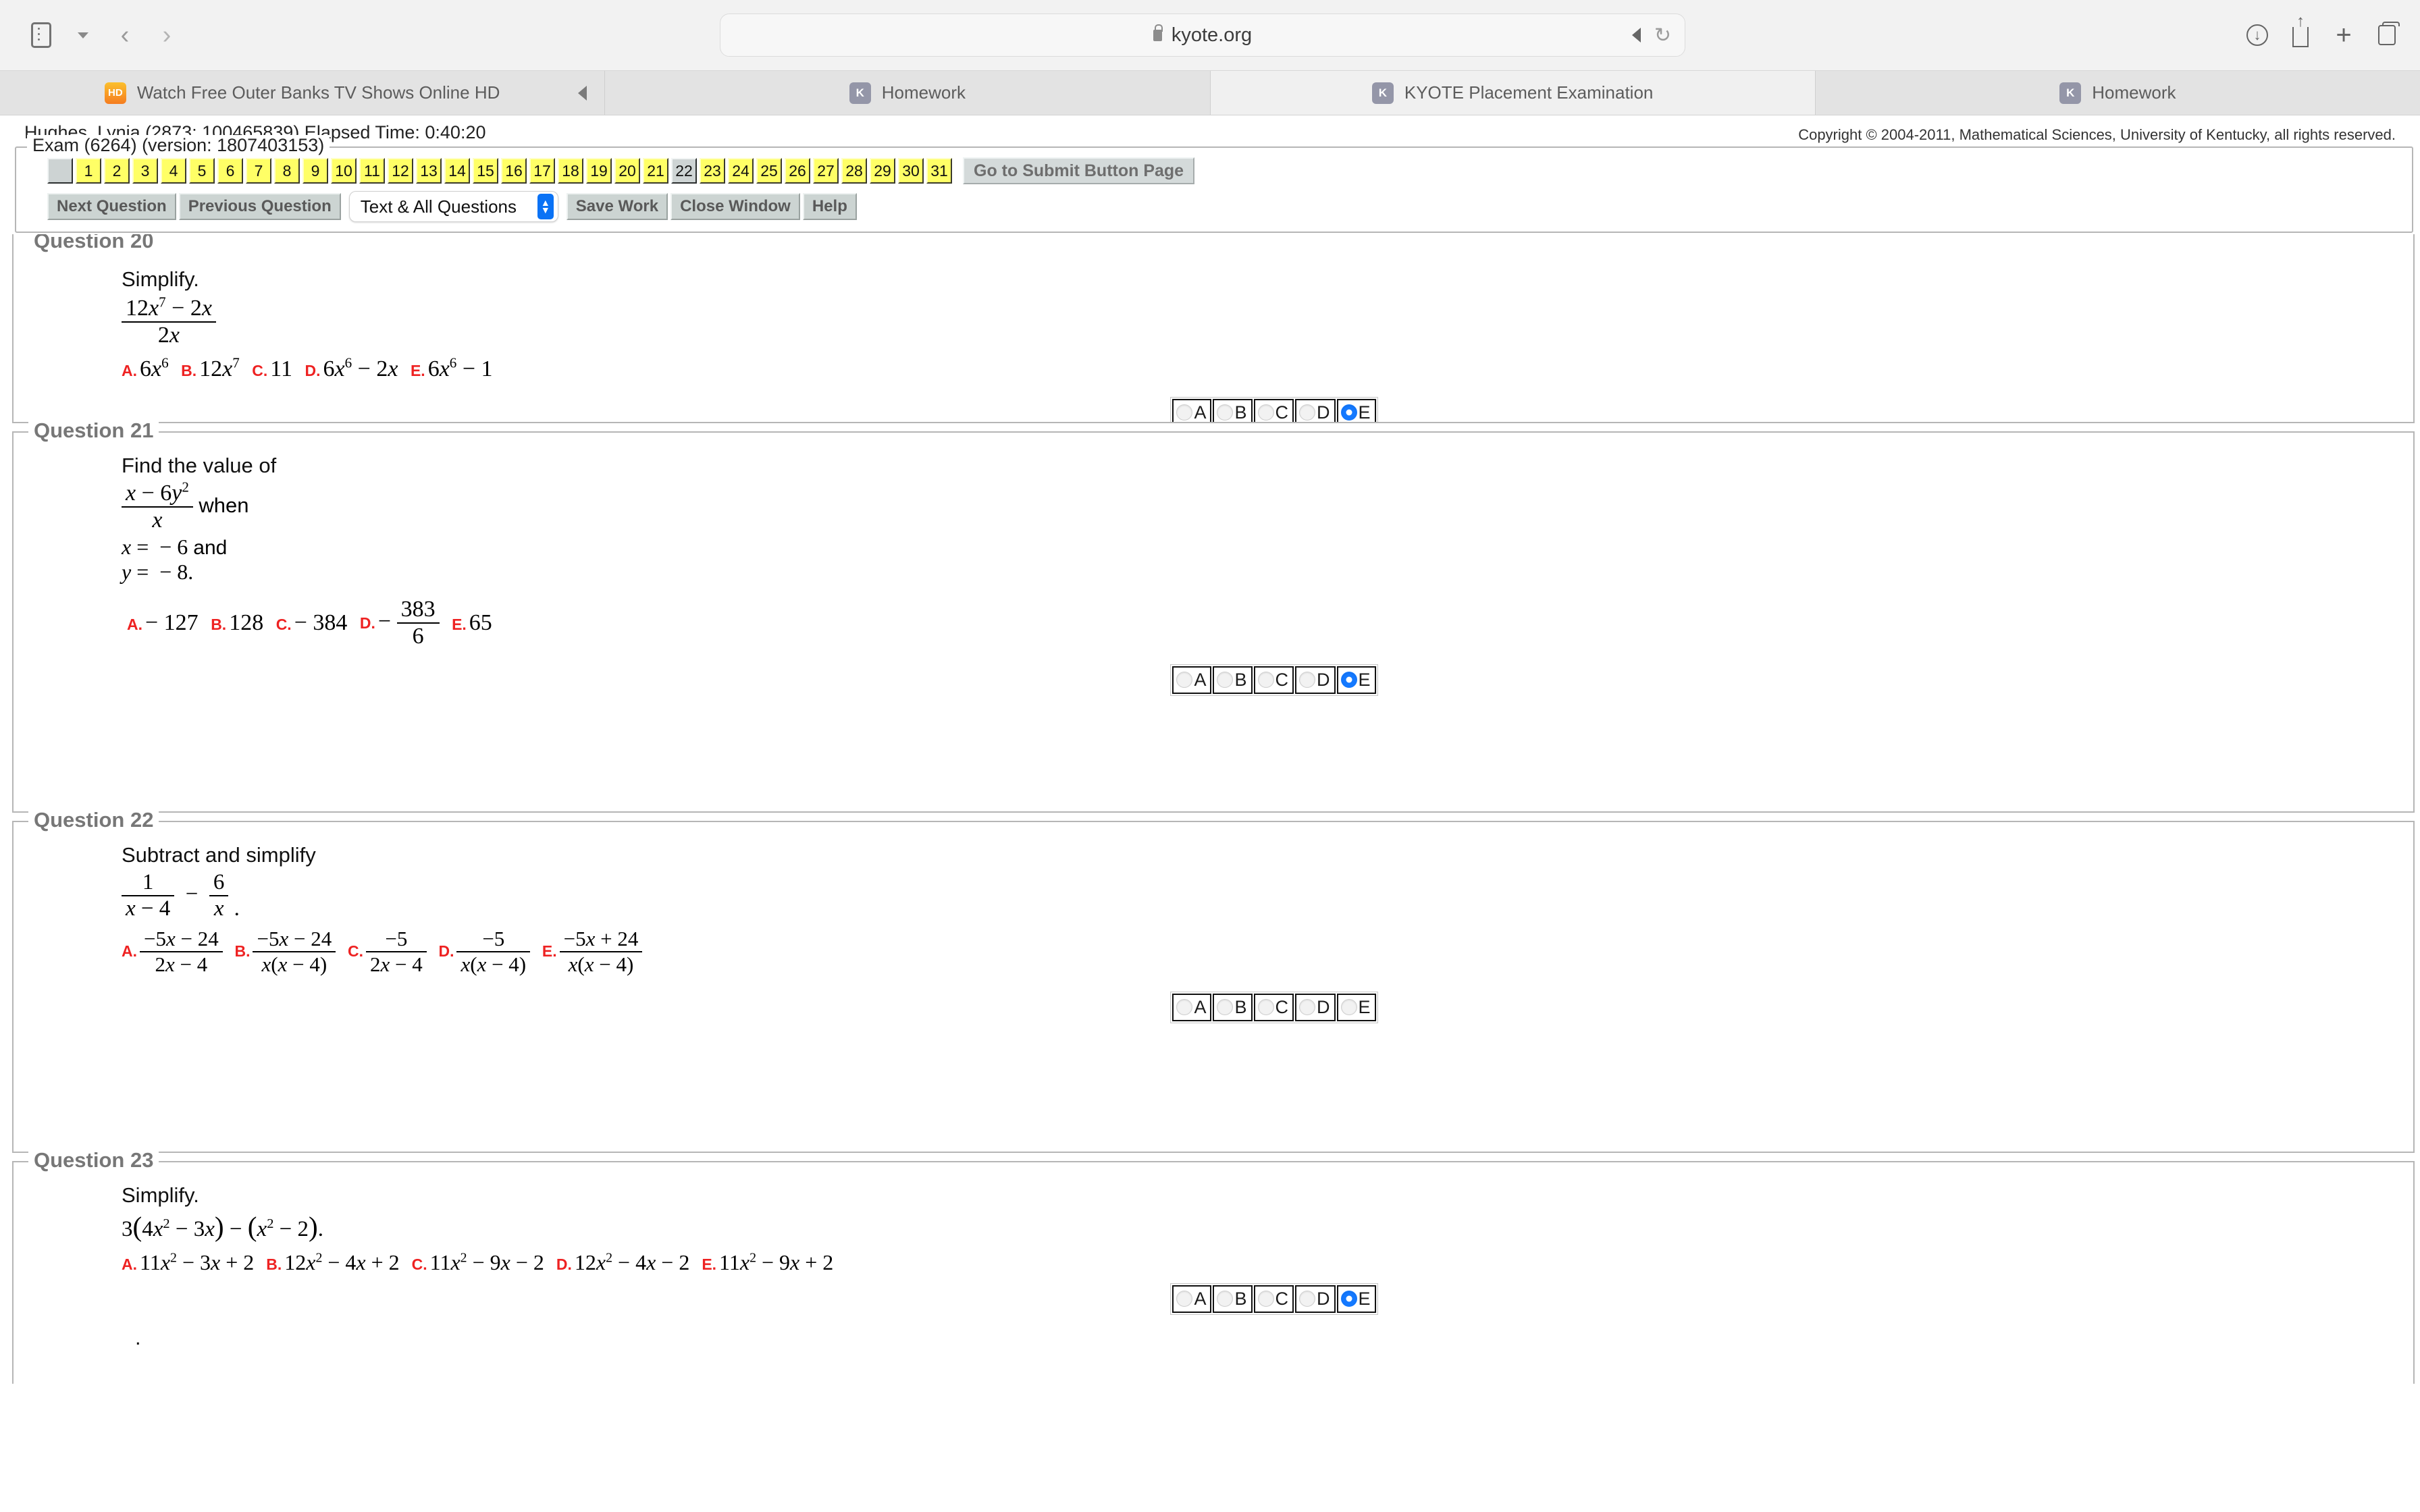 Image resolution: width=2420 pixels, height=1512 pixels. Describe the element at coordinates (582, 93) in the screenshot. I see `tab-mute-icon` at that location.